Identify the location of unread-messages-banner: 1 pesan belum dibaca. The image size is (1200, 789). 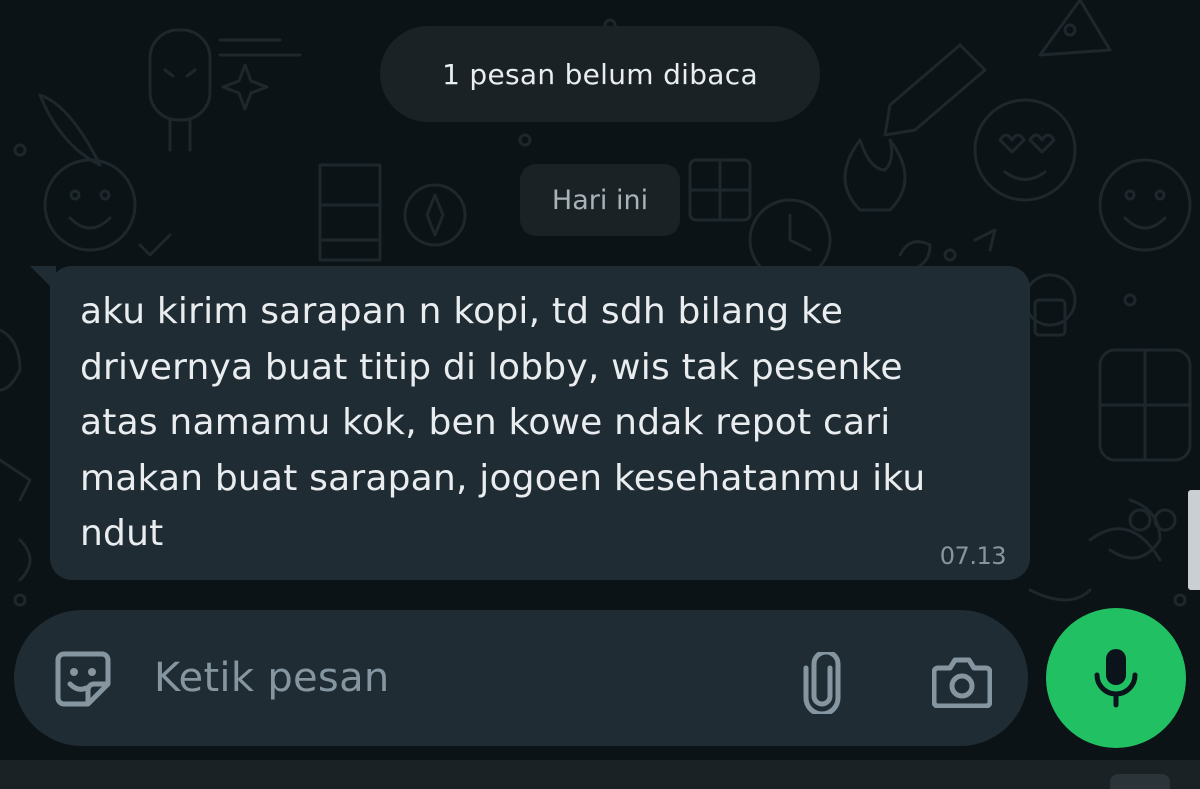
(600, 74).